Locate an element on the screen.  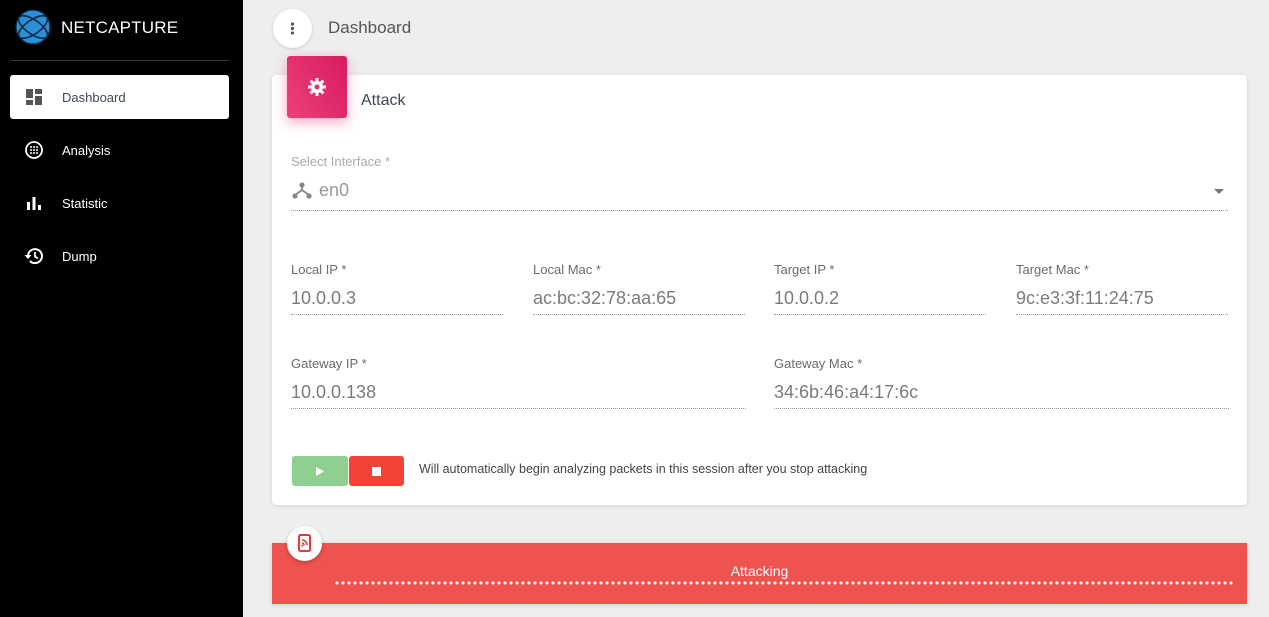
card-title: Attack is located at coordinates (383, 100).